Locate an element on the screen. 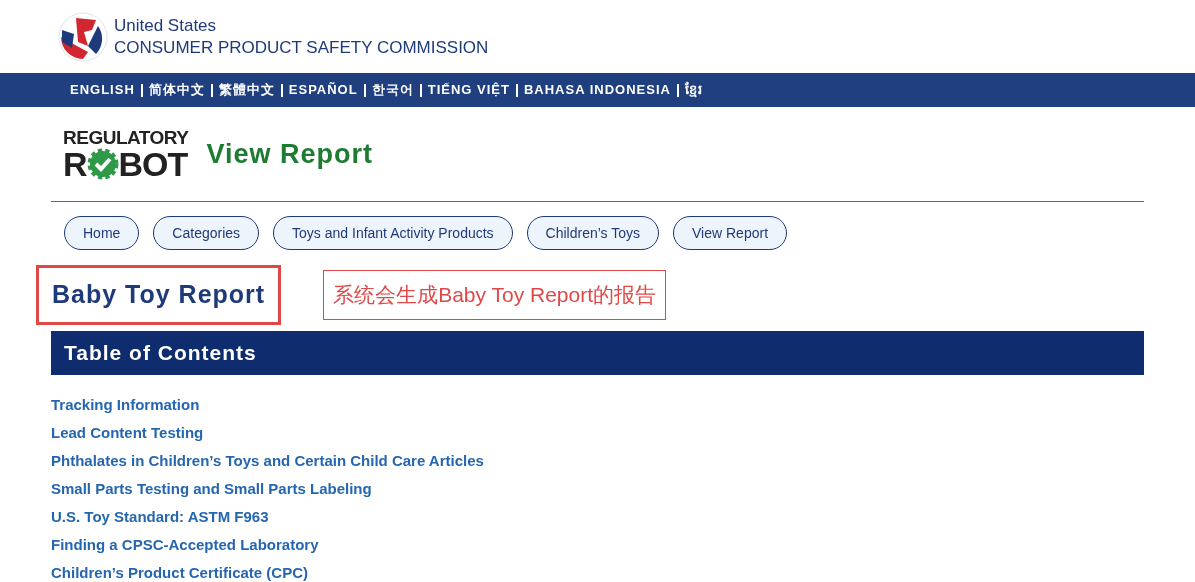  regulatory-robot-logo: REGULATORY R BOT is located at coordinates (126, 154).